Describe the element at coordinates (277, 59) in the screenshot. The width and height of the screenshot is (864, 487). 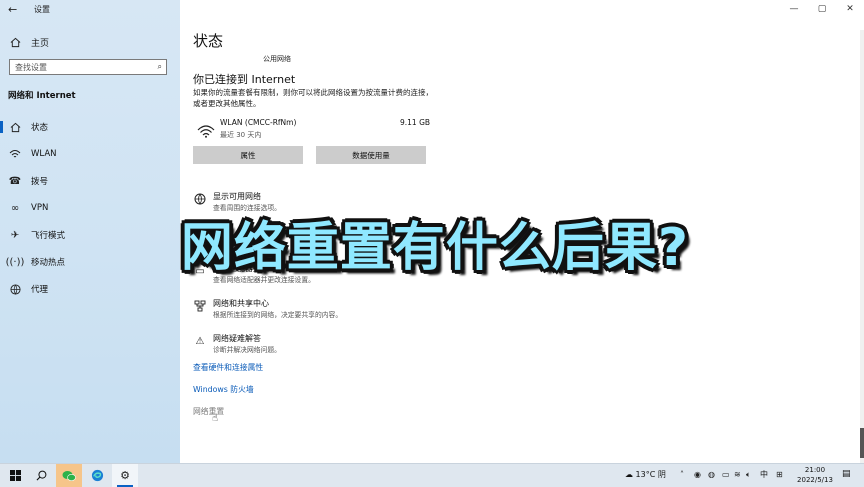
I see `network-type-label: 公用网络` at that location.